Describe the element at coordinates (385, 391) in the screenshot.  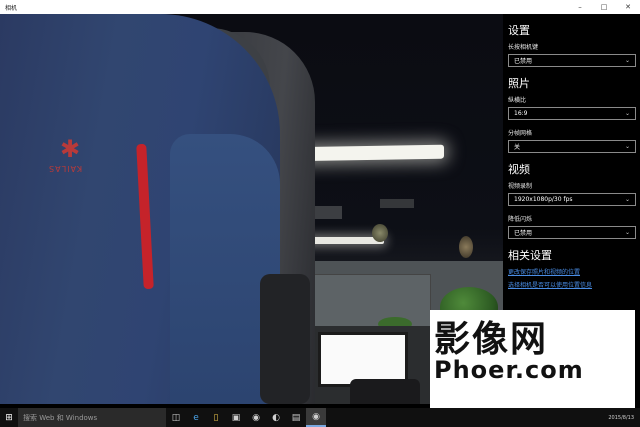
I see `office-chair` at that location.